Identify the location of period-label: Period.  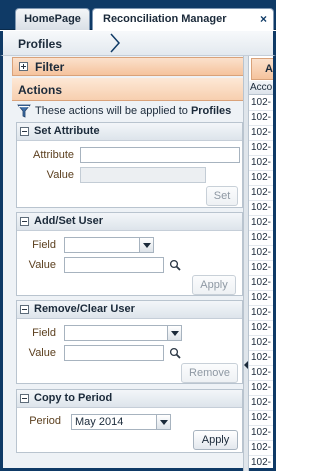
(45, 421).